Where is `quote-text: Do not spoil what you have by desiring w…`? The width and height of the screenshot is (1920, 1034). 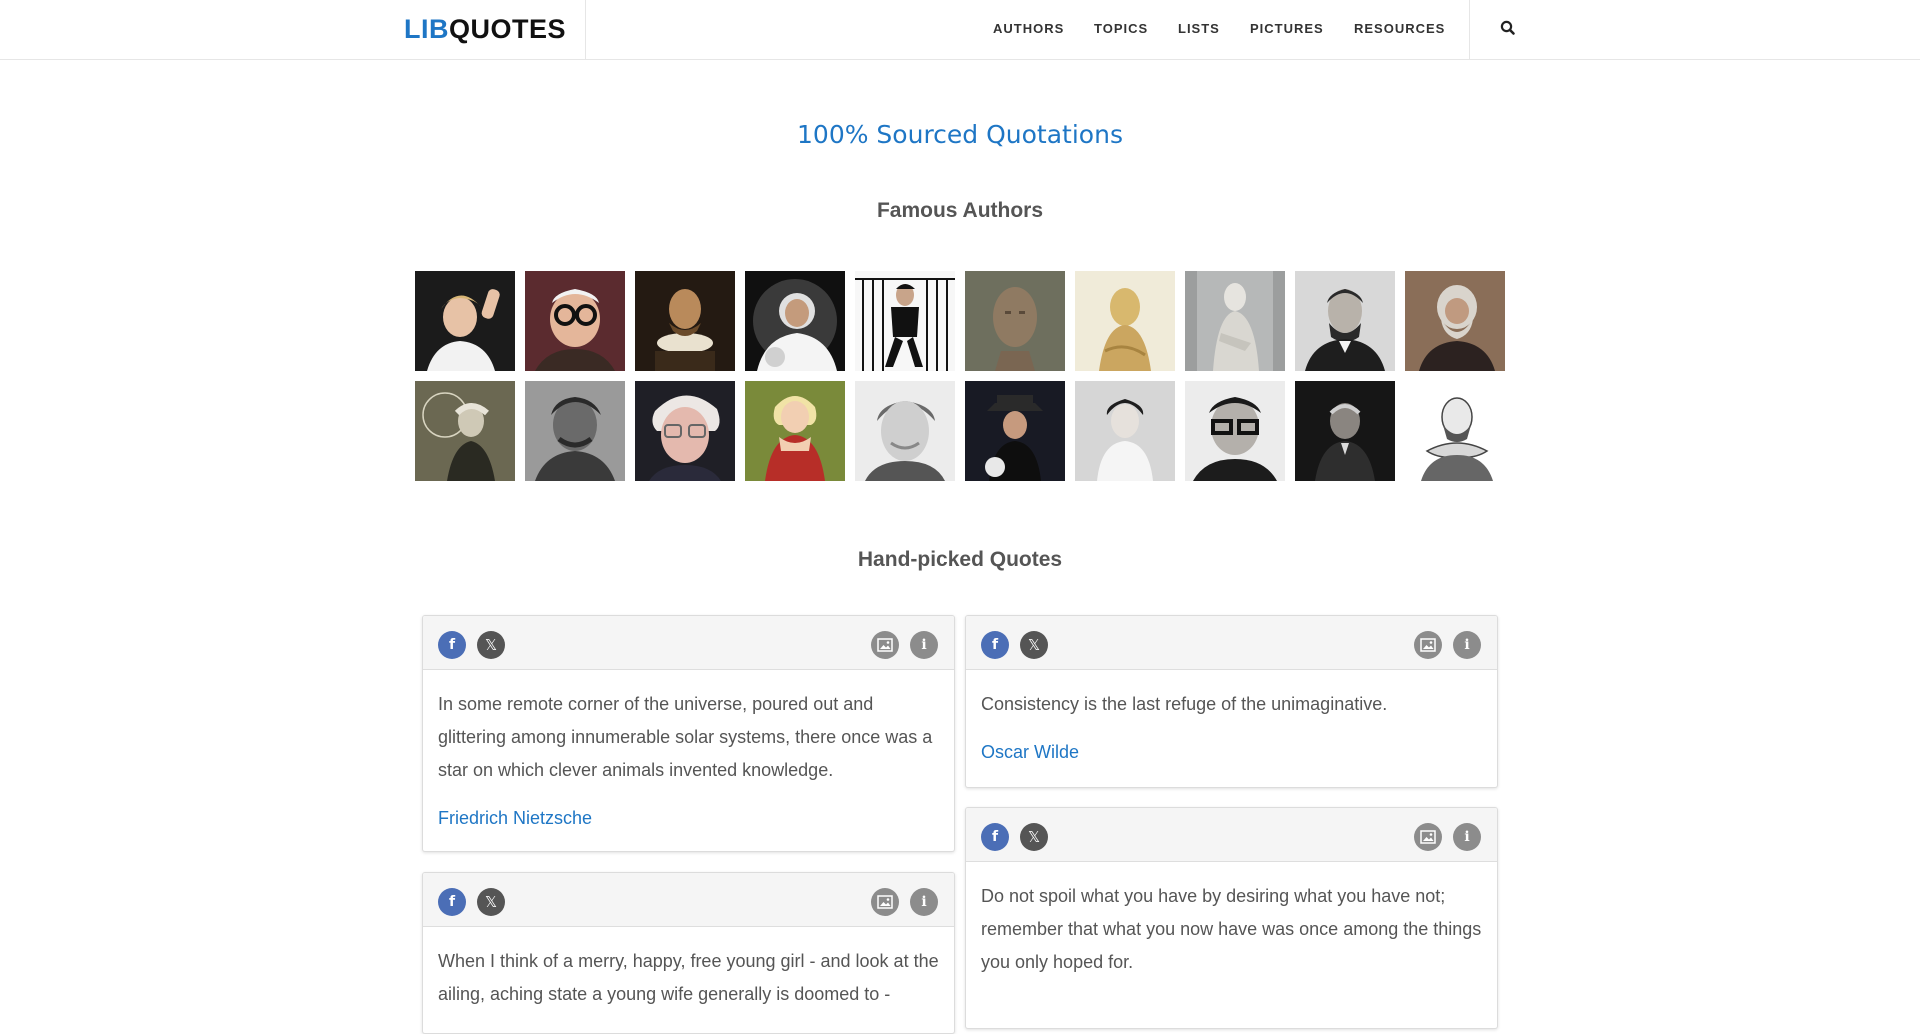
quote-text: Do not spoil what you have by desiring w… is located at coordinates (1231, 929).